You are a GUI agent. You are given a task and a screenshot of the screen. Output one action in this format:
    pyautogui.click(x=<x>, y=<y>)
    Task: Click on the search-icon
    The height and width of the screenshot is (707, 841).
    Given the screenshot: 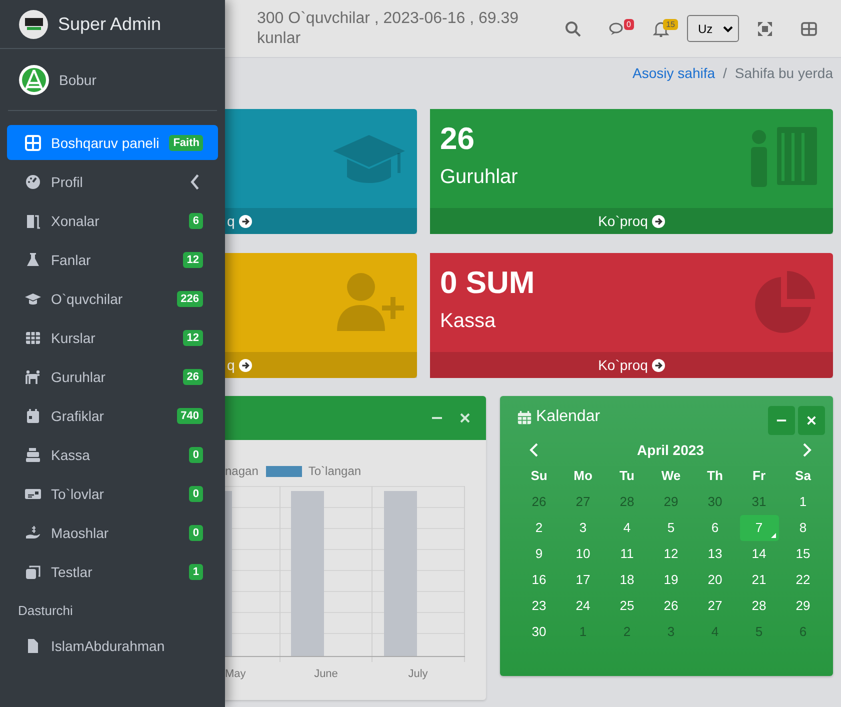 What is the action you would take?
    pyautogui.click(x=573, y=28)
    